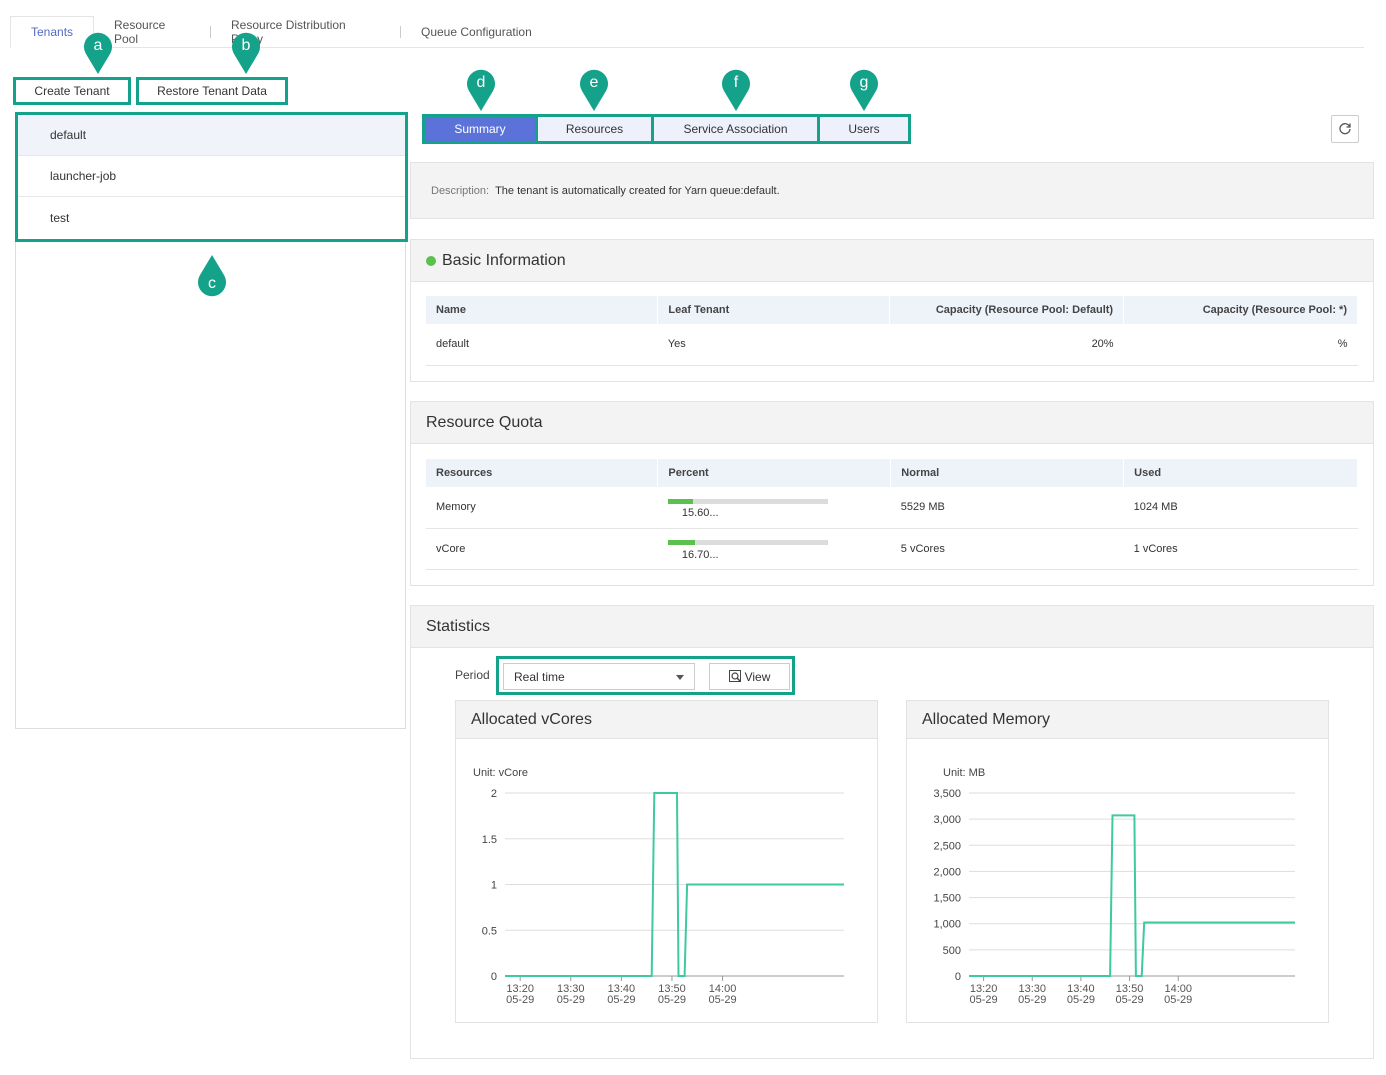 This screenshot has height=1075, width=1386. I want to click on cell-resource: vCore, so click(542, 549).